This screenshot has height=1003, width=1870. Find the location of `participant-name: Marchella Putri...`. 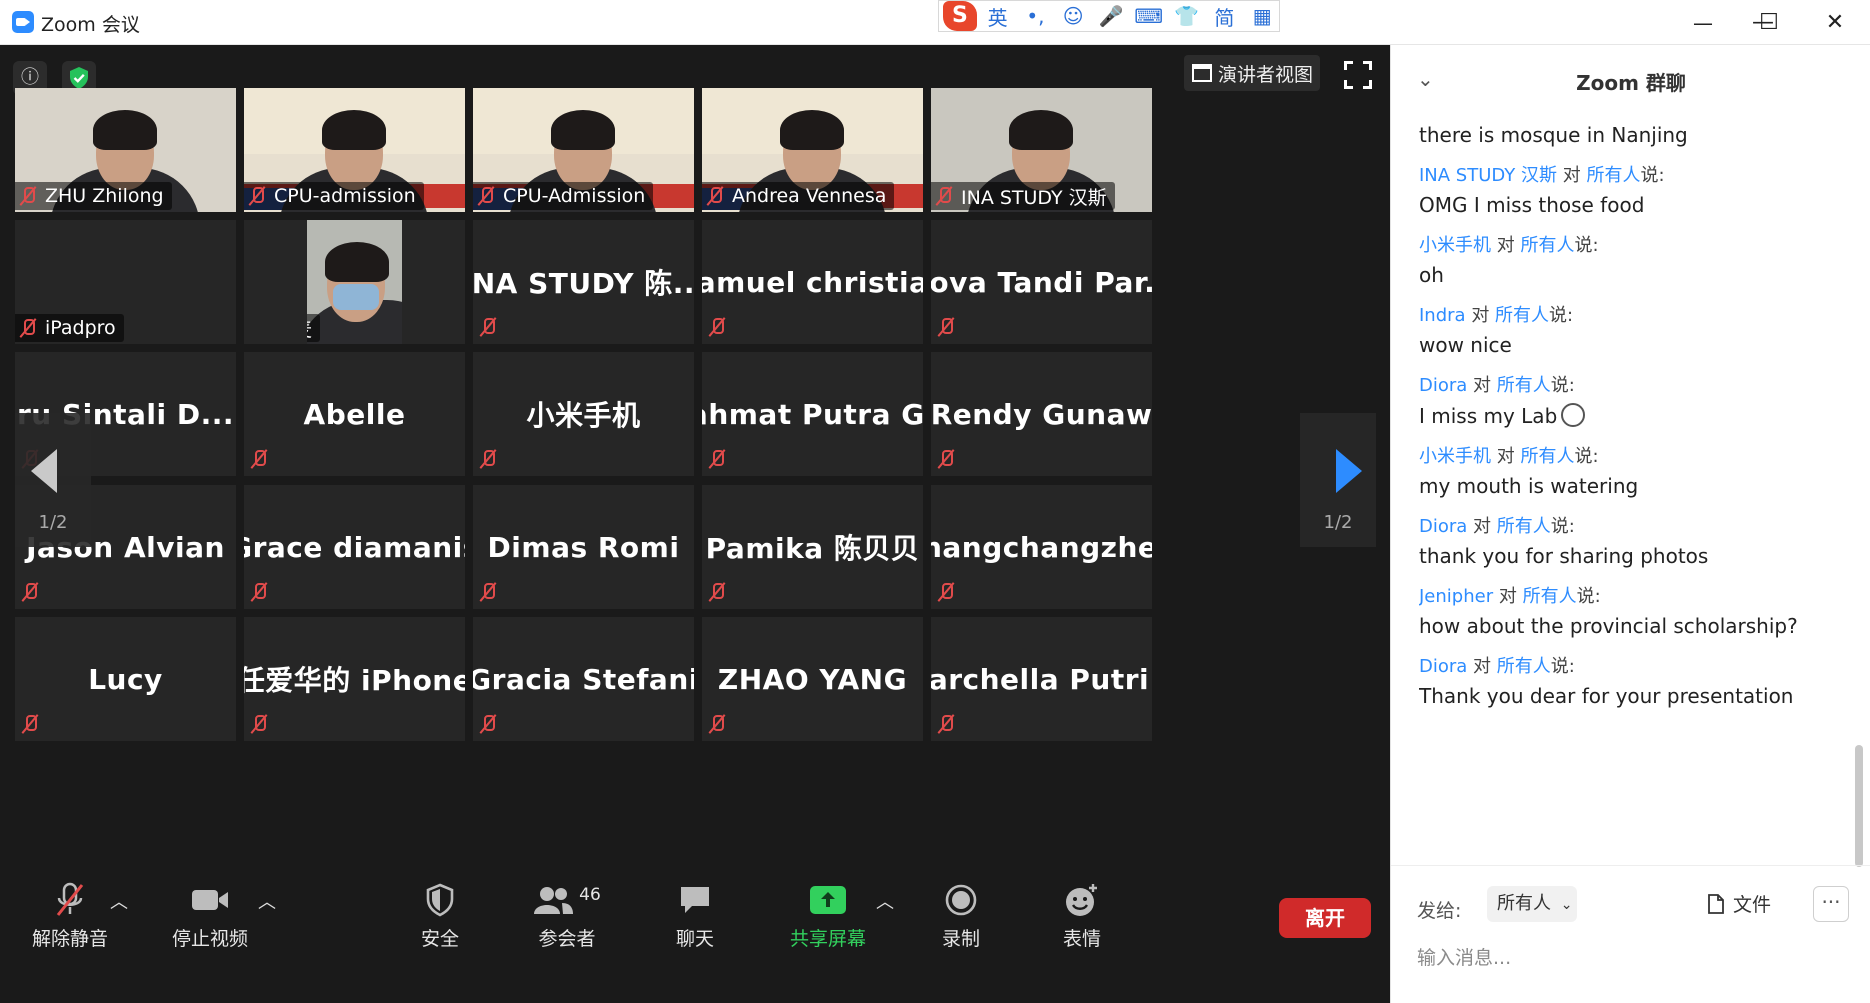

participant-name: Marchella Putri... is located at coordinates (1041, 679).